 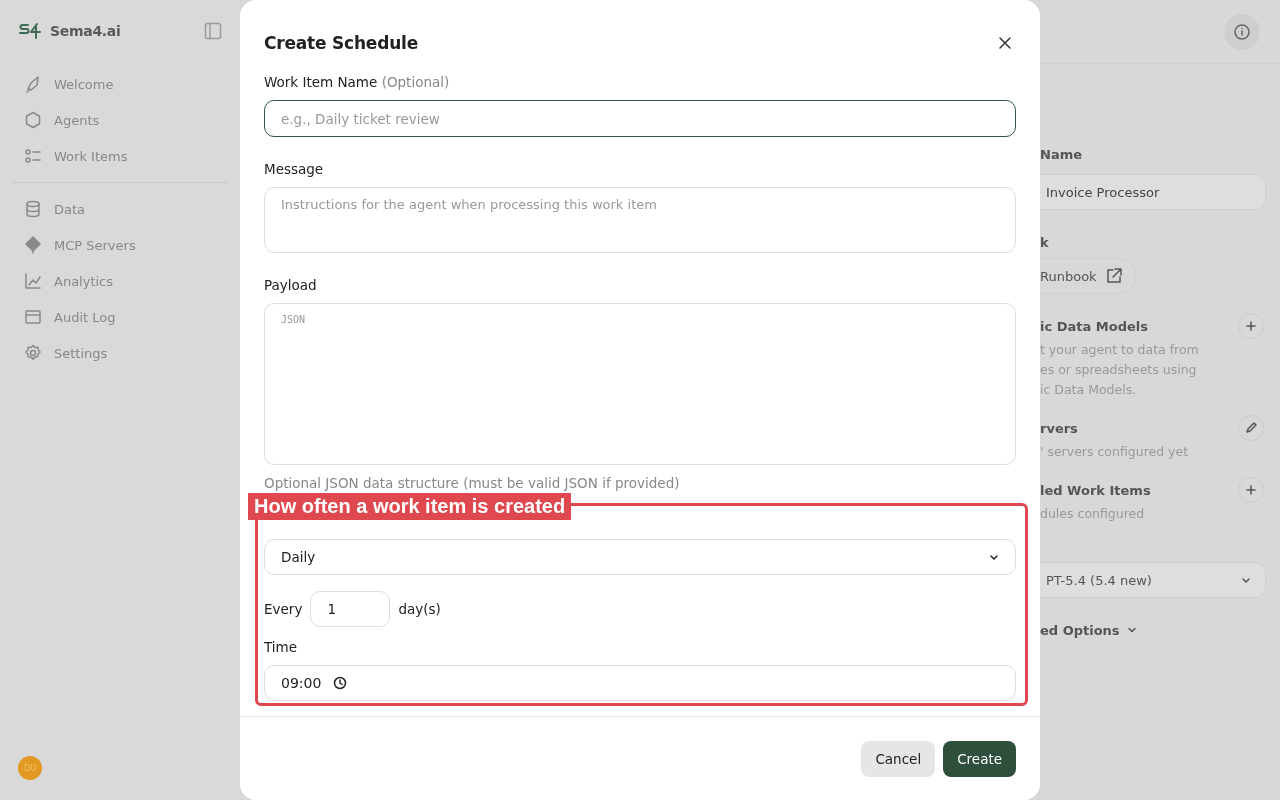 What do you see at coordinates (33, 281) in the screenshot?
I see `chart-icon` at bounding box center [33, 281].